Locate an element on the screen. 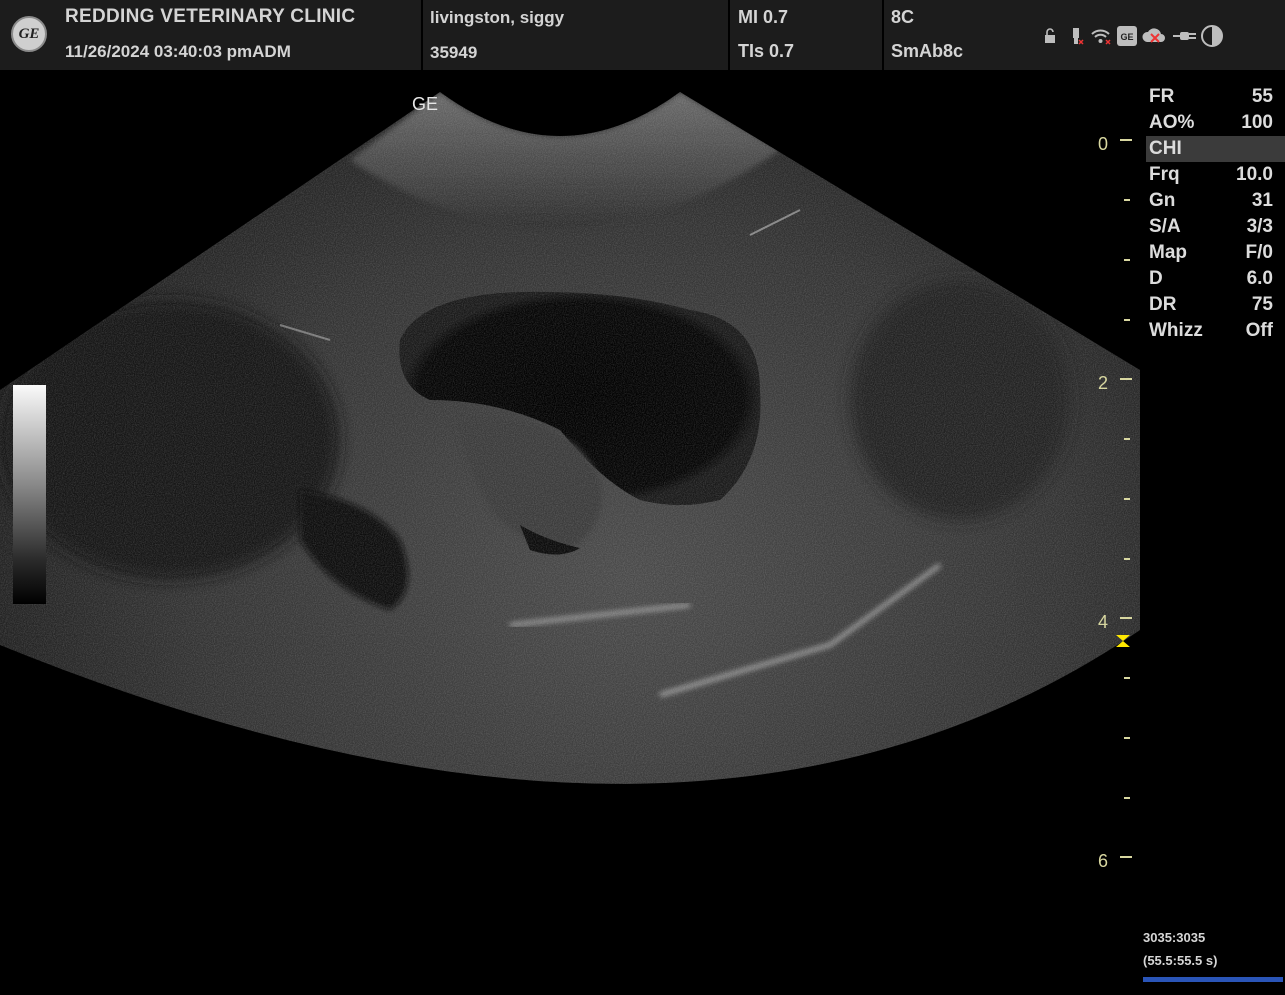  mechanical-index: MI 0.7 is located at coordinates (763, 17).